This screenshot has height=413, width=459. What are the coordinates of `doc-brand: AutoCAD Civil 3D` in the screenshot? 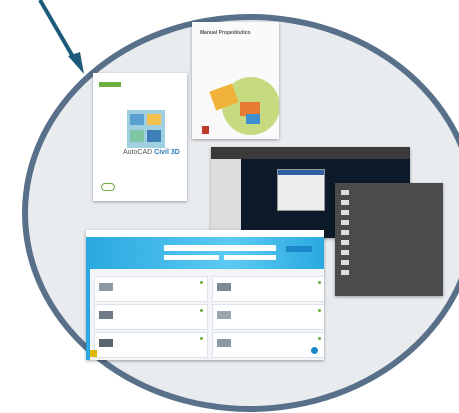 It's located at (151, 152).